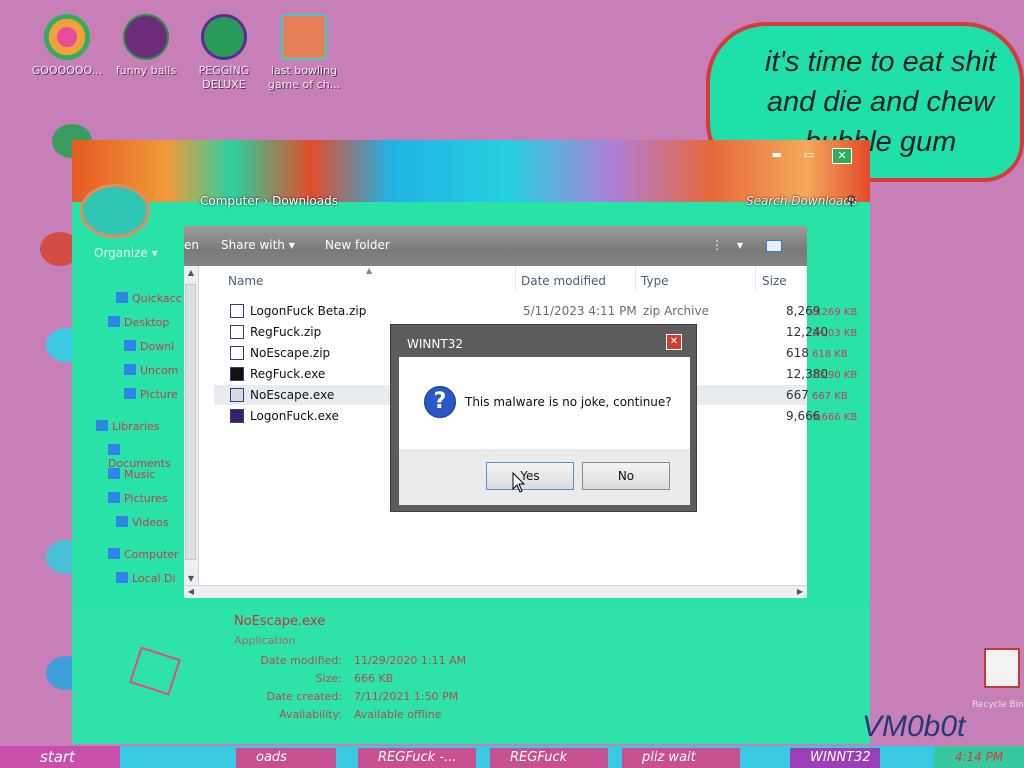  I want to click on details-label: Date created:, so click(304, 696).